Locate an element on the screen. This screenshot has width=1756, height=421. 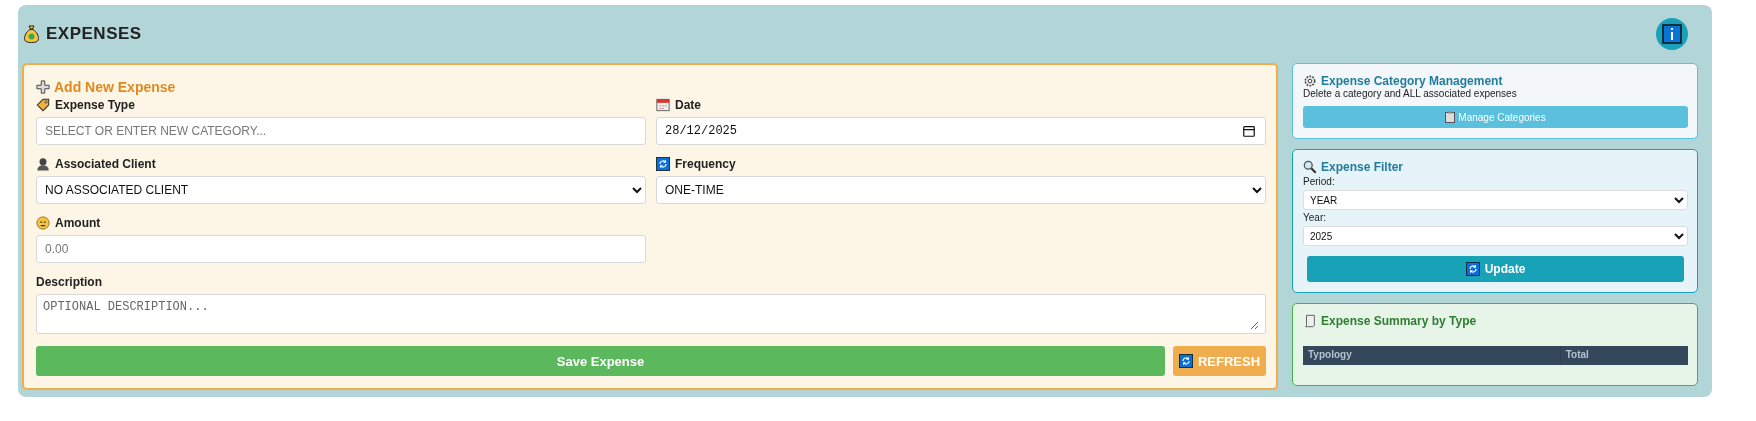
scroll-icon is located at coordinates (1310, 321).